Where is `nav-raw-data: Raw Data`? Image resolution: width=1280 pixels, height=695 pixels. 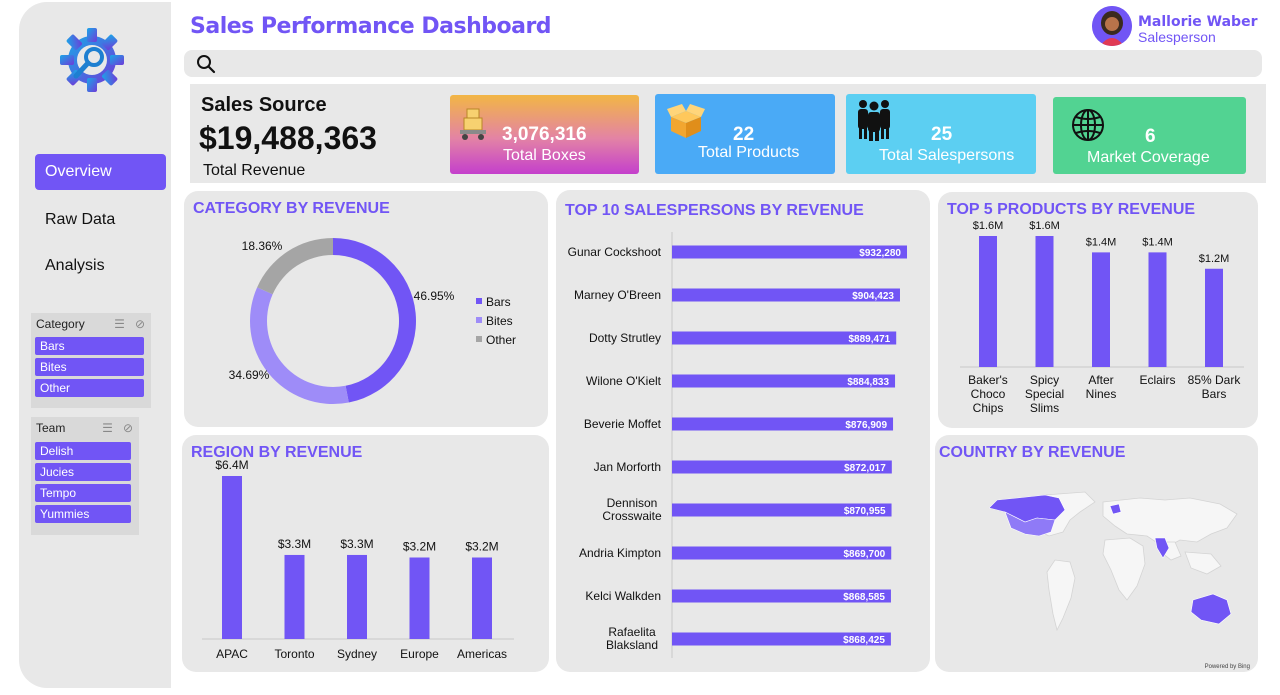 nav-raw-data: Raw Data is located at coordinates (100, 220).